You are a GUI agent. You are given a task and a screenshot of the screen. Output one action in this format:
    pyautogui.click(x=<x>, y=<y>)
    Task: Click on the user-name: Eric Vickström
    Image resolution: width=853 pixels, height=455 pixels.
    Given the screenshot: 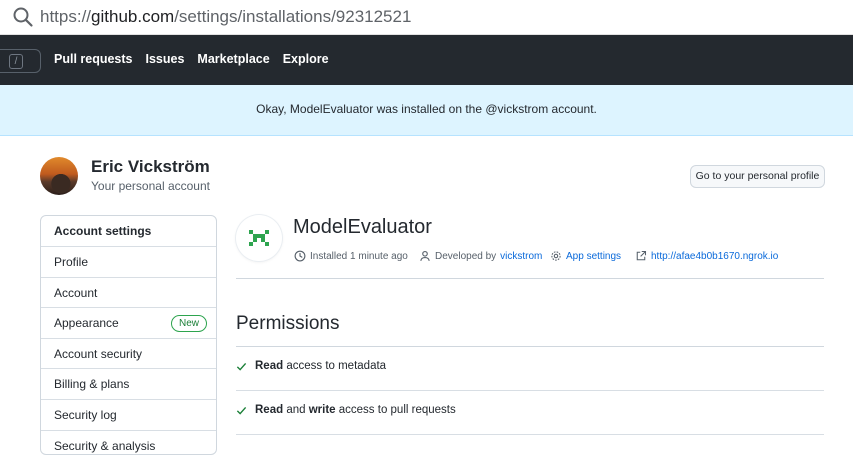 What is the action you would take?
    pyautogui.click(x=150, y=167)
    